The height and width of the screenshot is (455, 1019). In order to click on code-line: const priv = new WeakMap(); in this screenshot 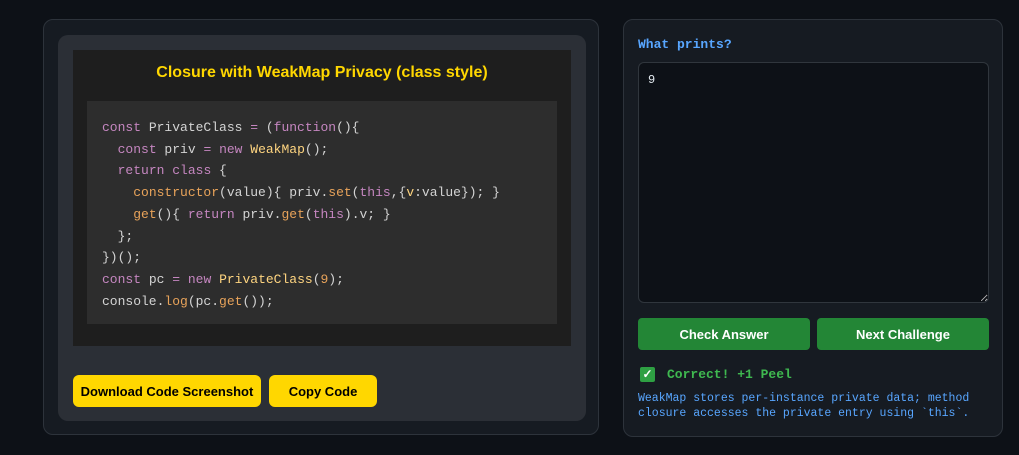, I will do `click(223, 149)`.